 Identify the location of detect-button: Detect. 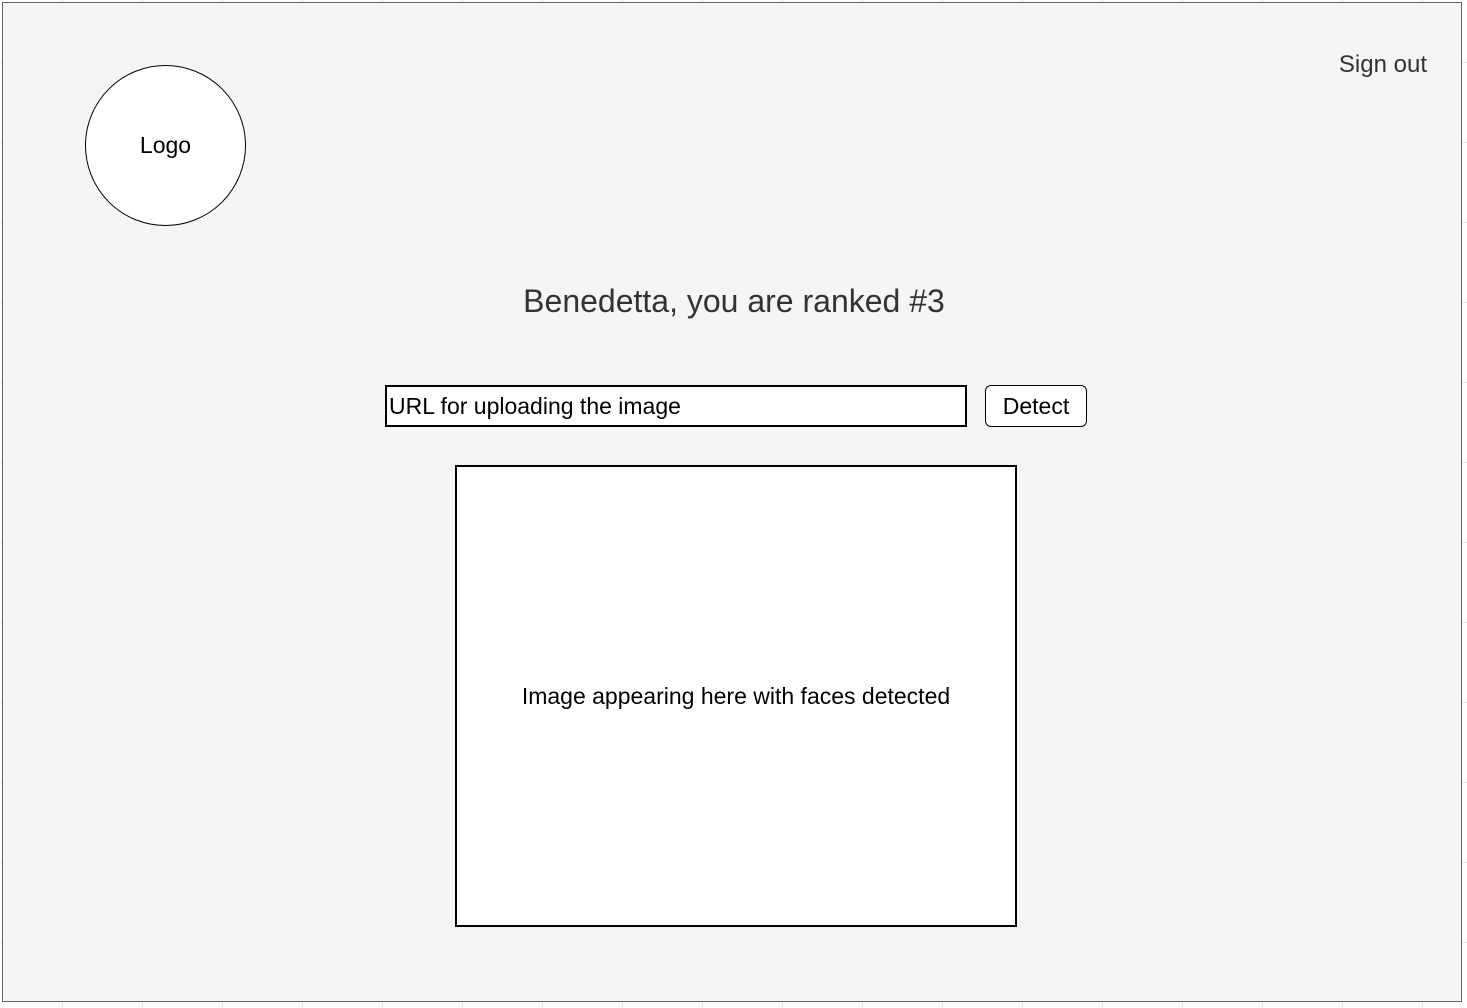
(1036, 406).